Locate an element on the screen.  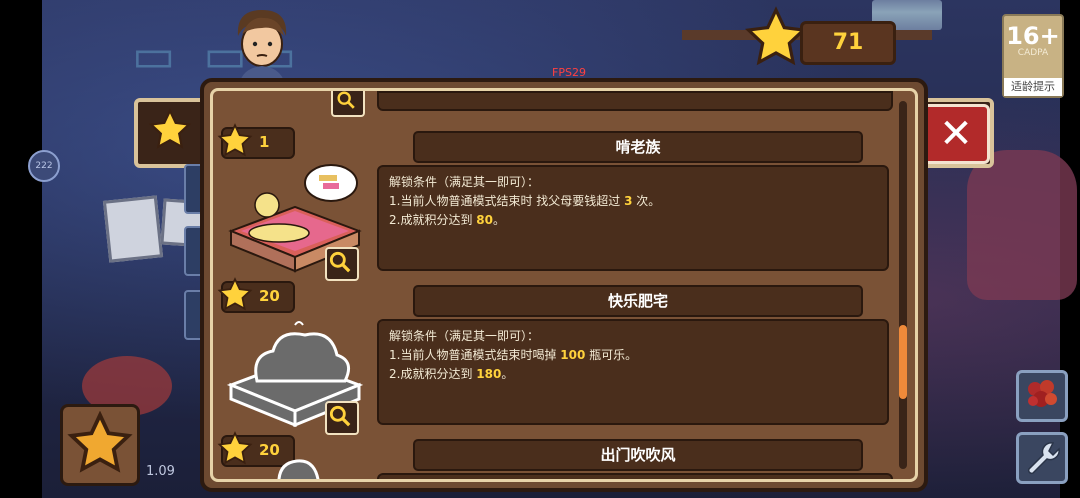
achievement-title: 出门吹吹风 is located at coordinates (638, 455).